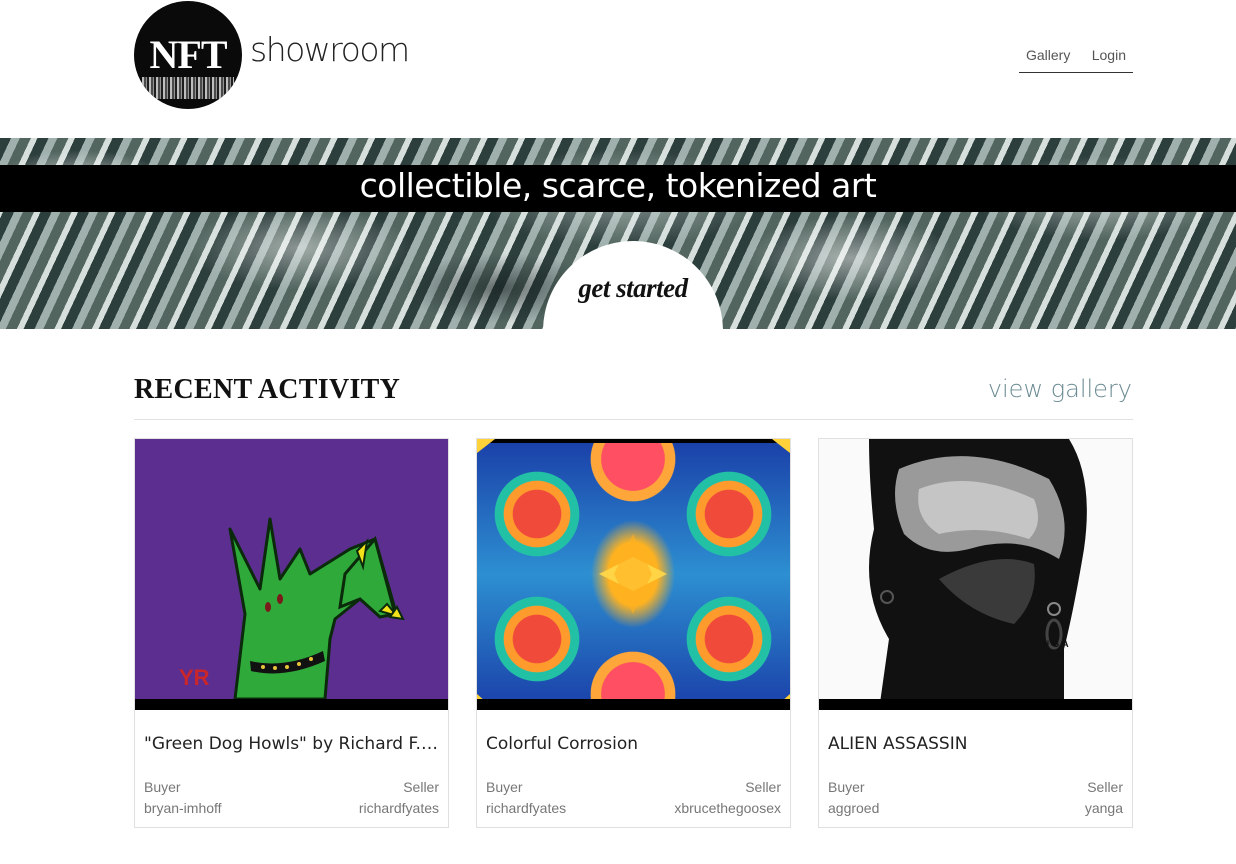 This screenshot has width=1236, height=864. I want to click on nft-title: ALIEN ASSASSIN, so click(976, 744).